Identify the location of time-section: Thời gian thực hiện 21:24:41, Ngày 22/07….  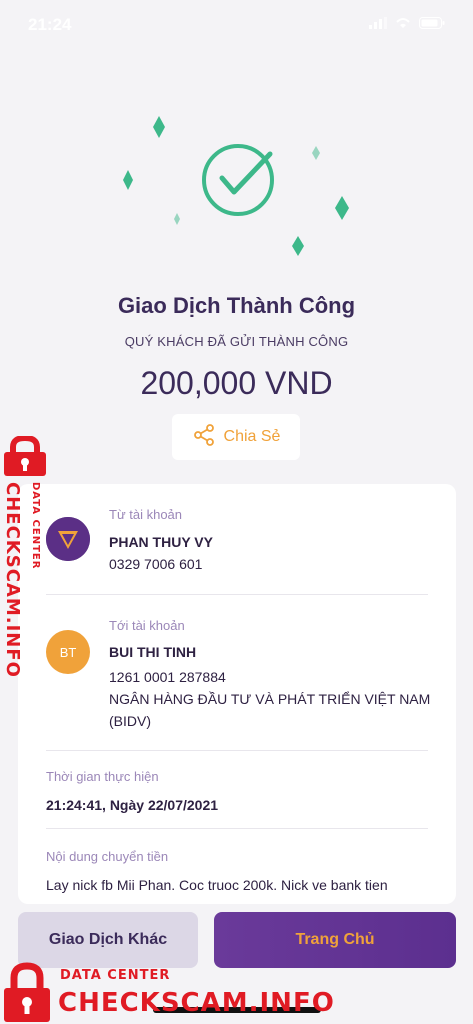
(237, 789).